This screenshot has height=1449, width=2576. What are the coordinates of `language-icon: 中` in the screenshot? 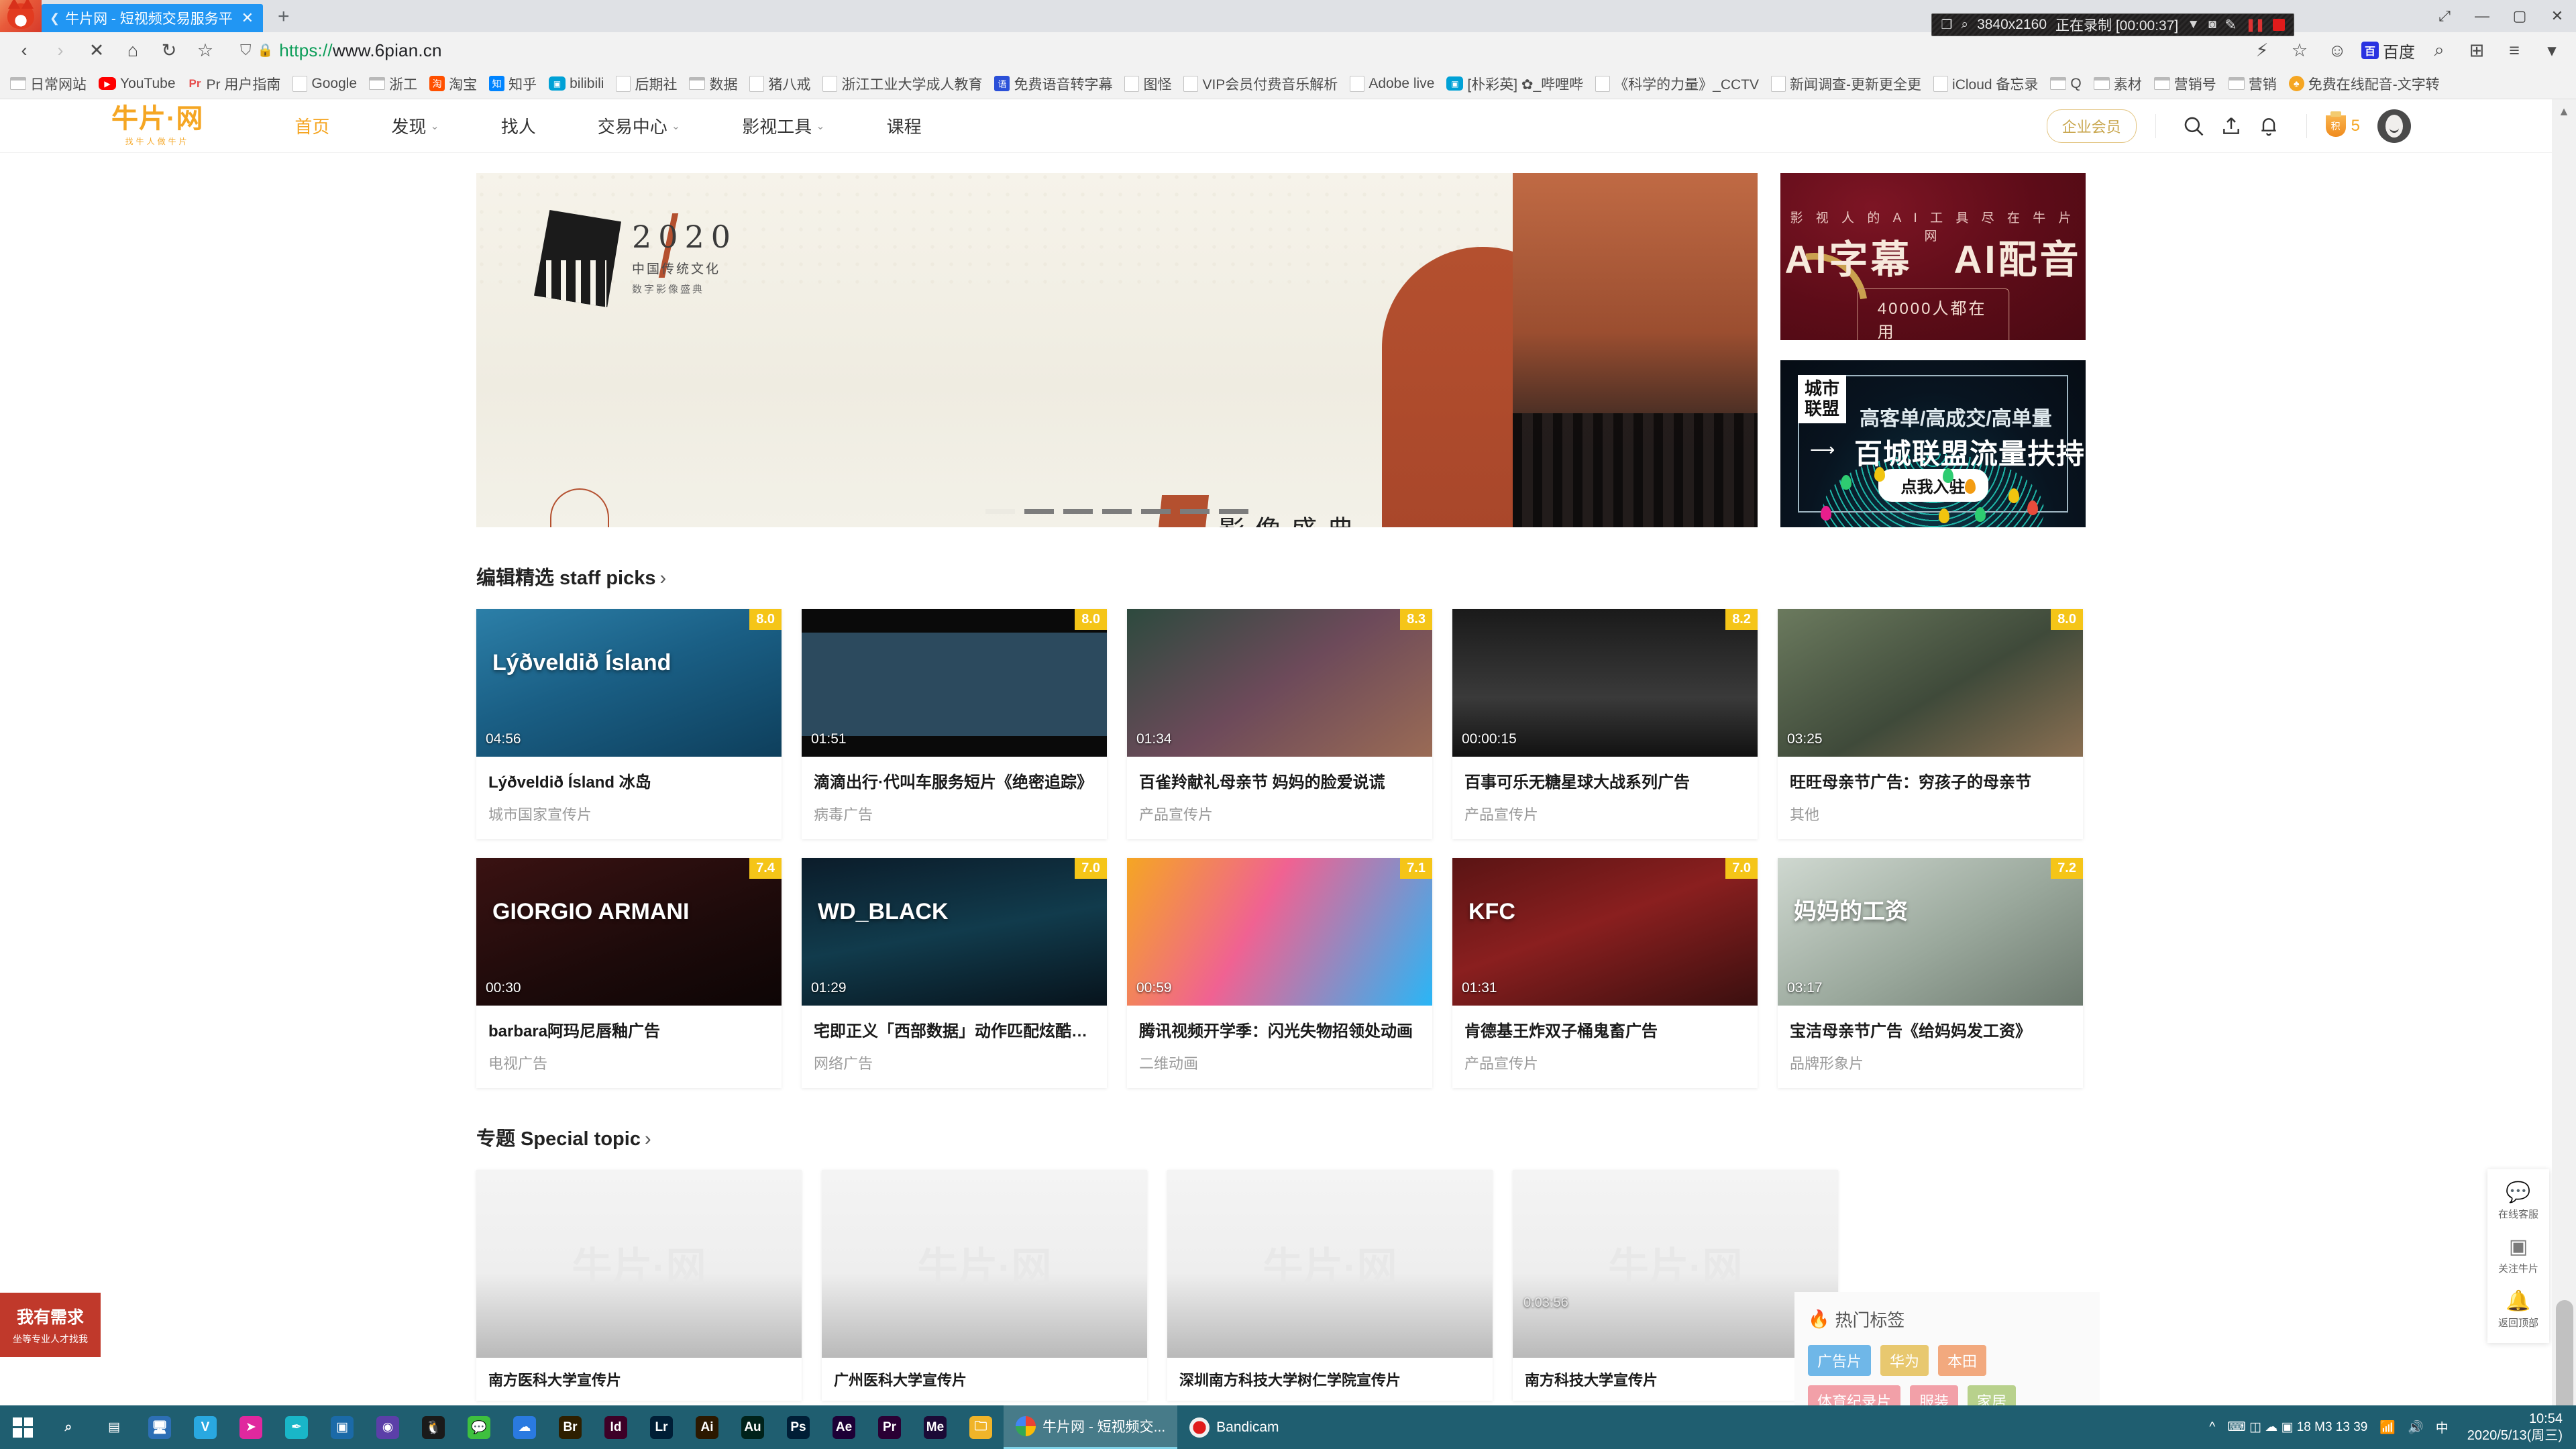 It's located at (2442, 1427).